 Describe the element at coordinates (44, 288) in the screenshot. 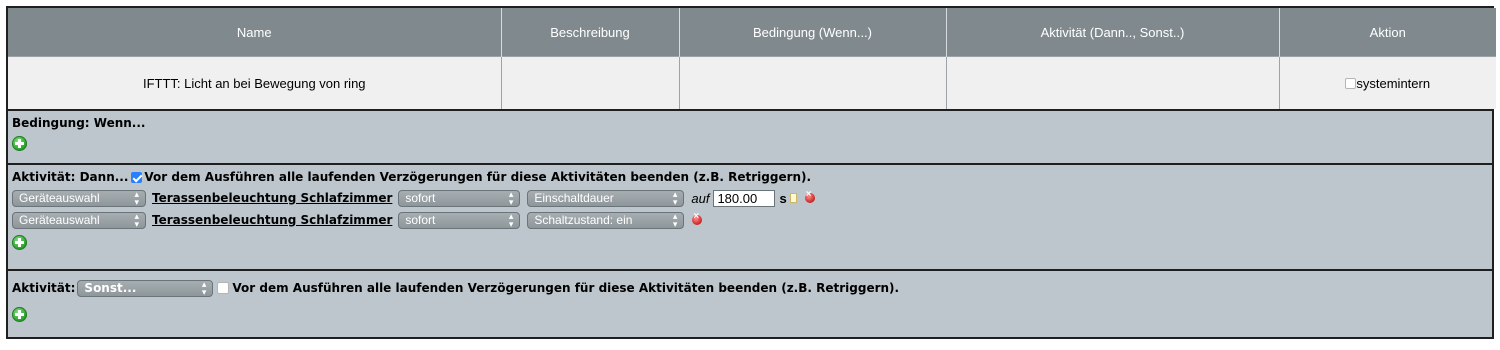

I see `activity-else-label: Aktivität:` at that location.